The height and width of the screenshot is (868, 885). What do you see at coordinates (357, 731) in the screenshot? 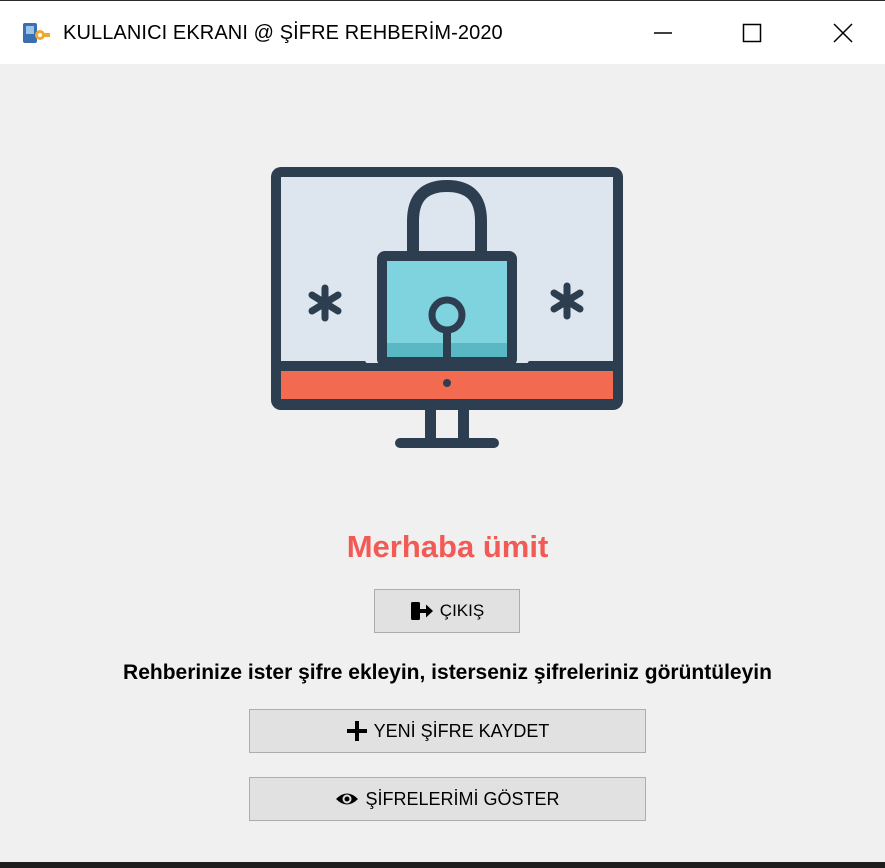
I see `plus-icon` at bounding box center [357, 731].